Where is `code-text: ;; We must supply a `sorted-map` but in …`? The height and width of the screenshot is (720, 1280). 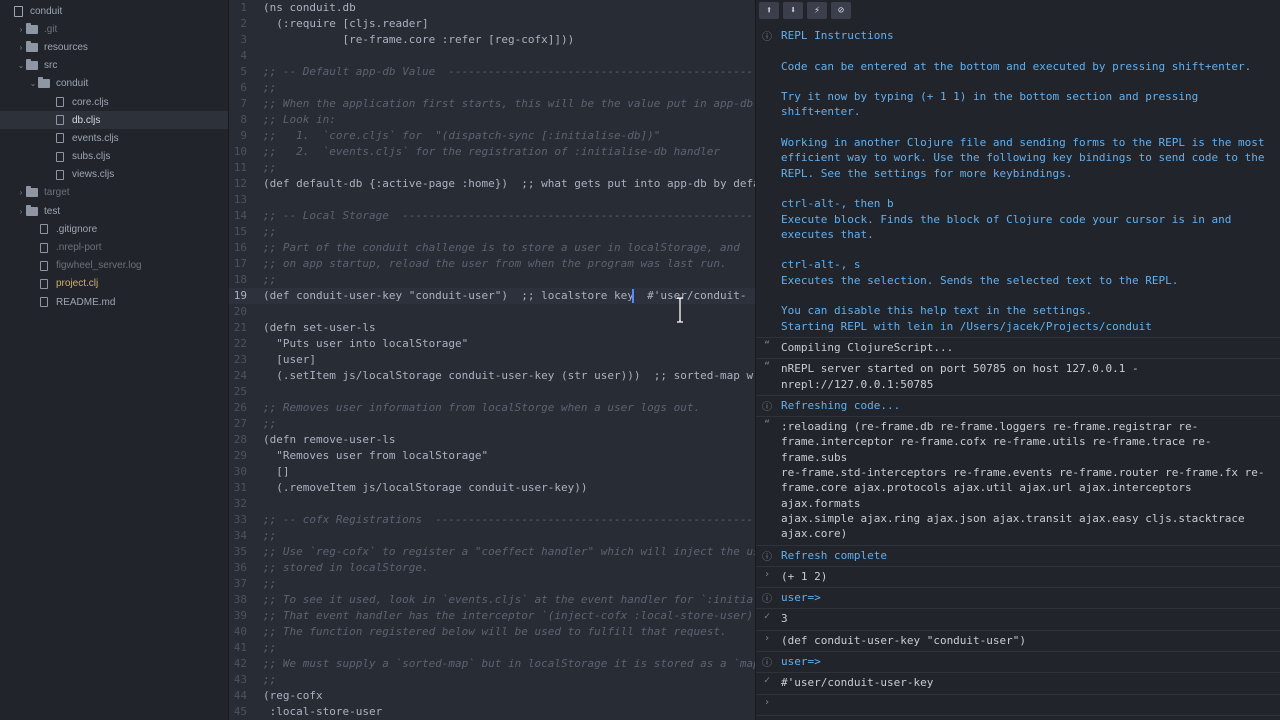
code-text: ;; We must supply a `sorted-map` but in … is located at coordinates (509, 663).